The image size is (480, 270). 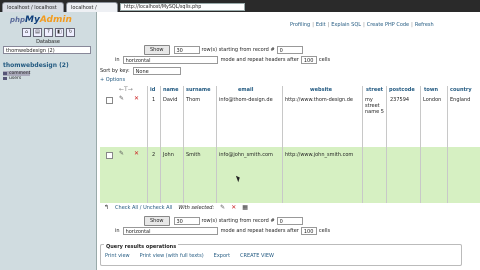 What do you see at coordinates (400, 100) in the screenshot?
I see `cell-postcode: 237594` at bounding box center [400, 100].